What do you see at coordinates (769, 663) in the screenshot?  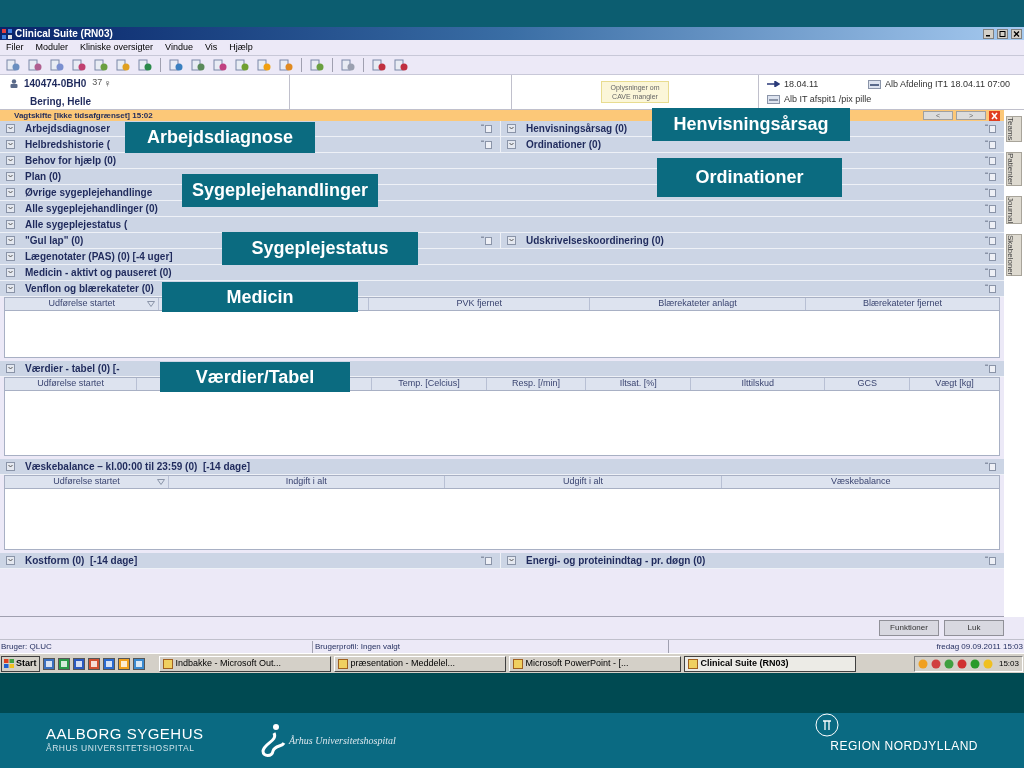 I see `taskbar-task: Clinical Suite (RN03)` at bounding box center [769, 663].